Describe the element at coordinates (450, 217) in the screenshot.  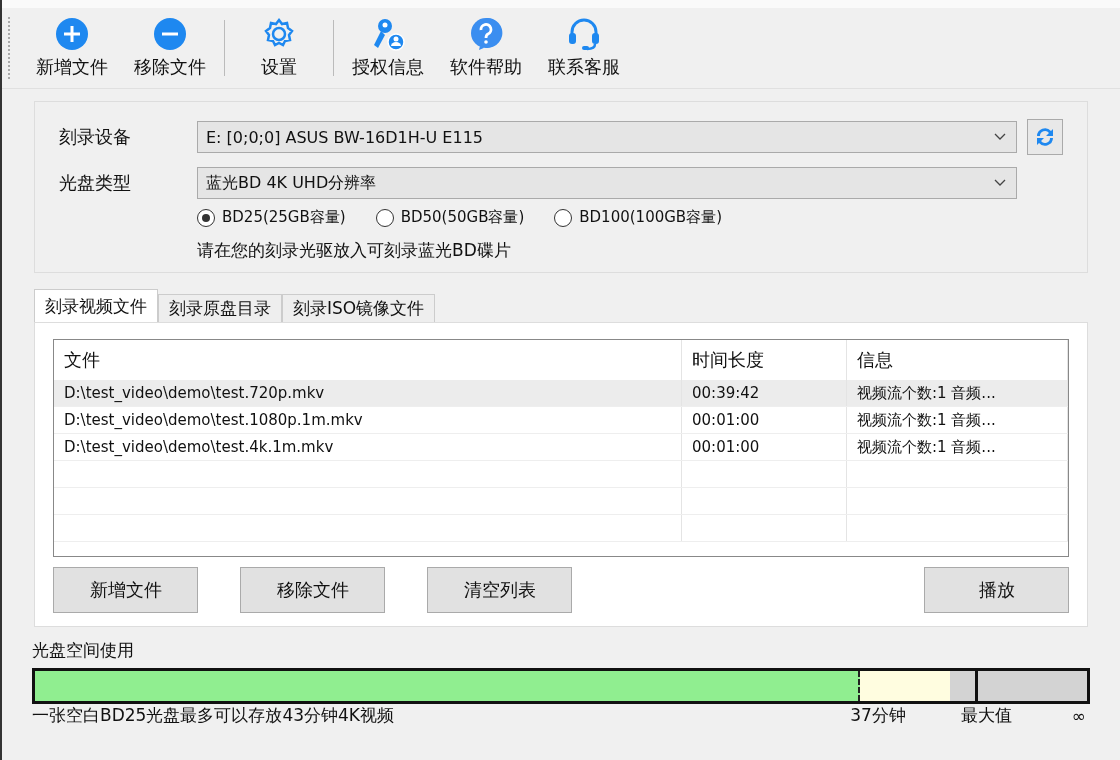
I see `capacity-radio: BD50(50GB容量)` at that location.